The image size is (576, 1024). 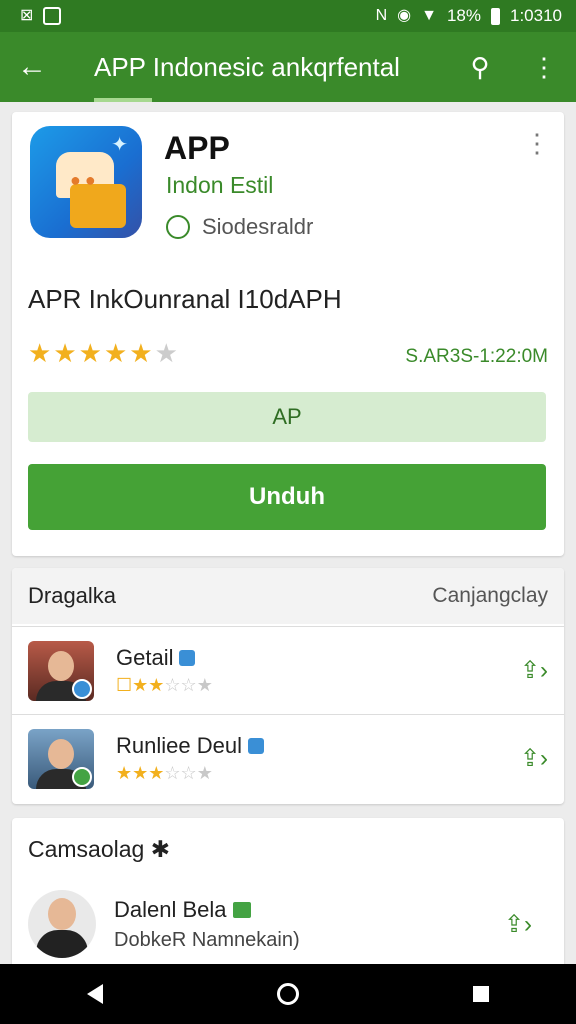 I want to click on related-item-subtitle: DobkeR Namnekain), so click(x=207, y=939).